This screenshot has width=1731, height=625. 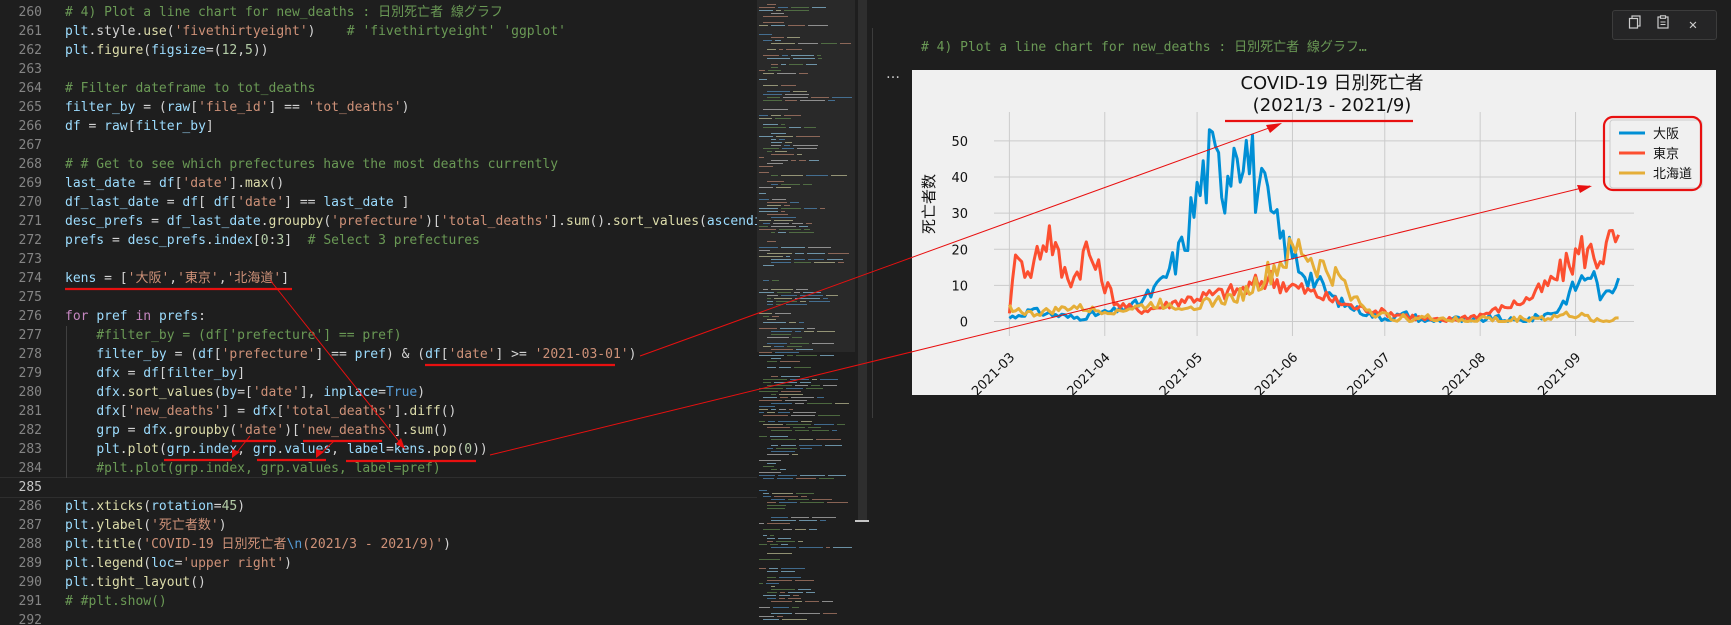 What do you see at coordinates (143, 582) in the screenshot?
I see `code-token: tight_layout` at bounding box center [143, 582].